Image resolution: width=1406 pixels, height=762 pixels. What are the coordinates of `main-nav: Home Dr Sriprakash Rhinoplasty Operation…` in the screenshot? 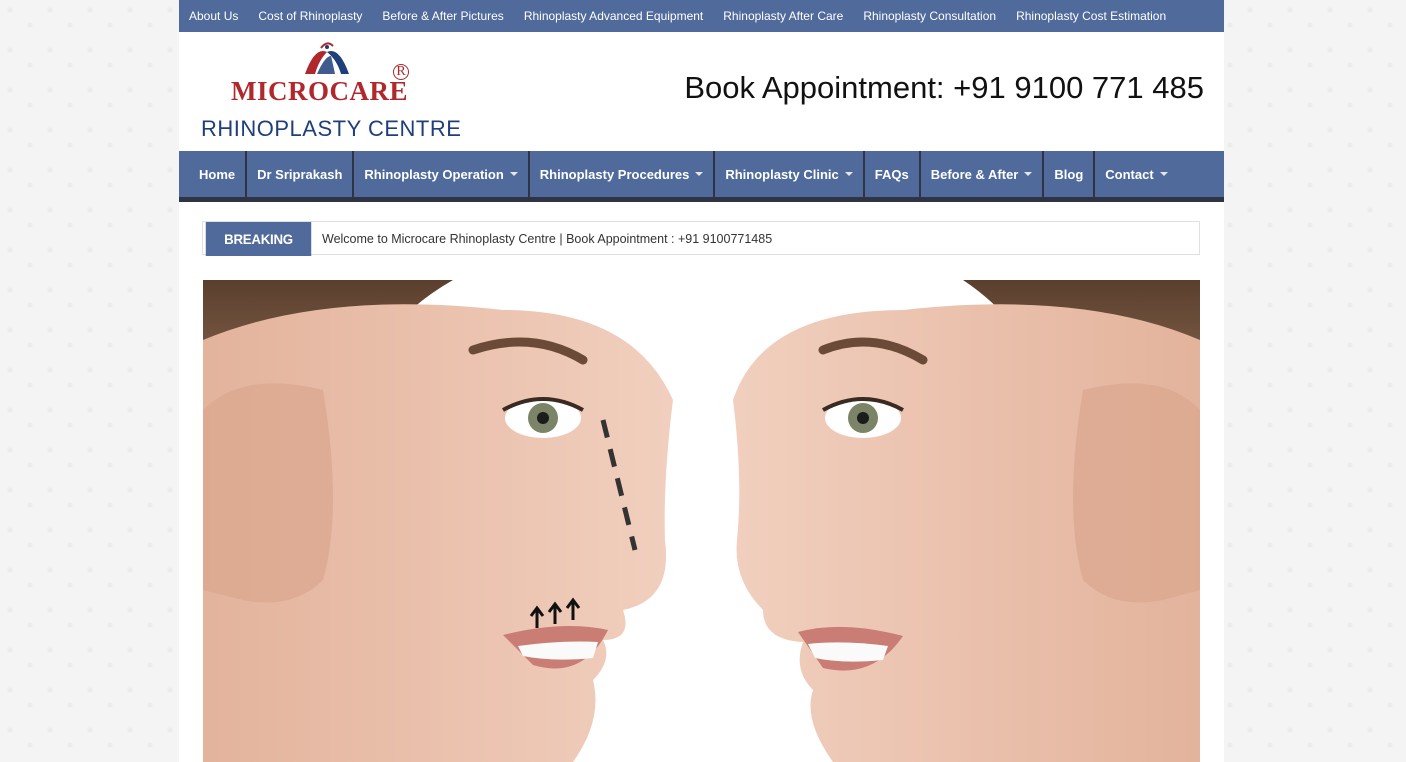 It's located at (701, 176).